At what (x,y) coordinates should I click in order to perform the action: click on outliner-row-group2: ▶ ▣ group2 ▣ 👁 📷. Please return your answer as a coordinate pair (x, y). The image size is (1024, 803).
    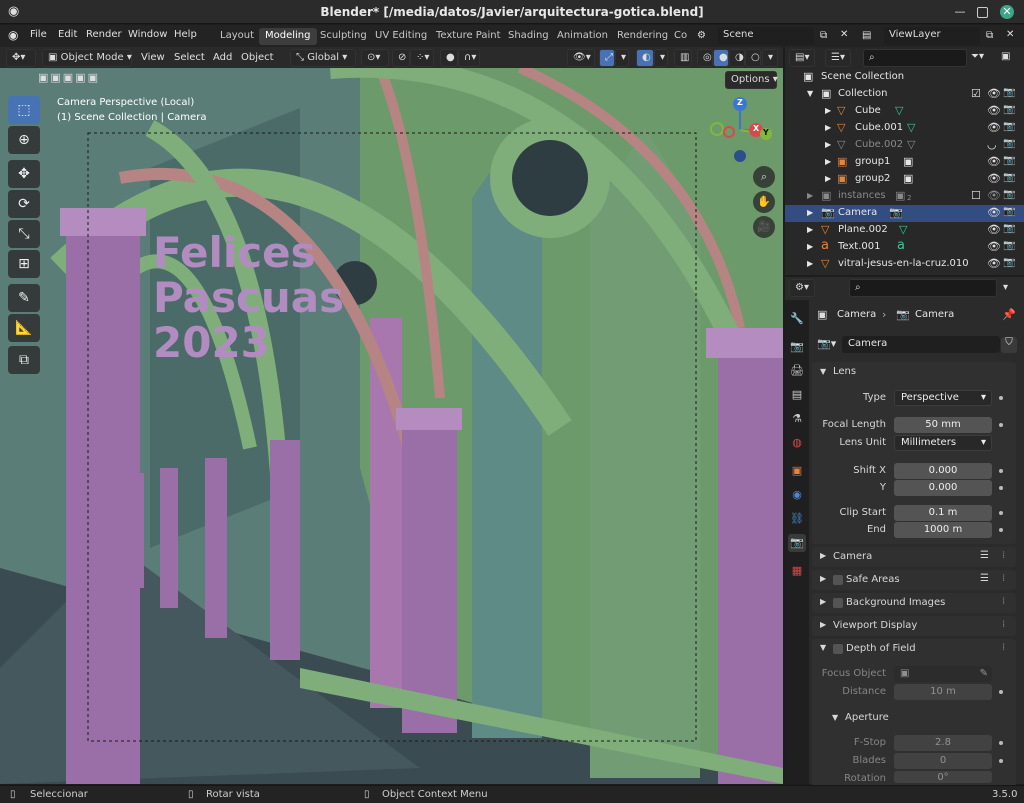
    Looking at the image, I should click on (904, 179).